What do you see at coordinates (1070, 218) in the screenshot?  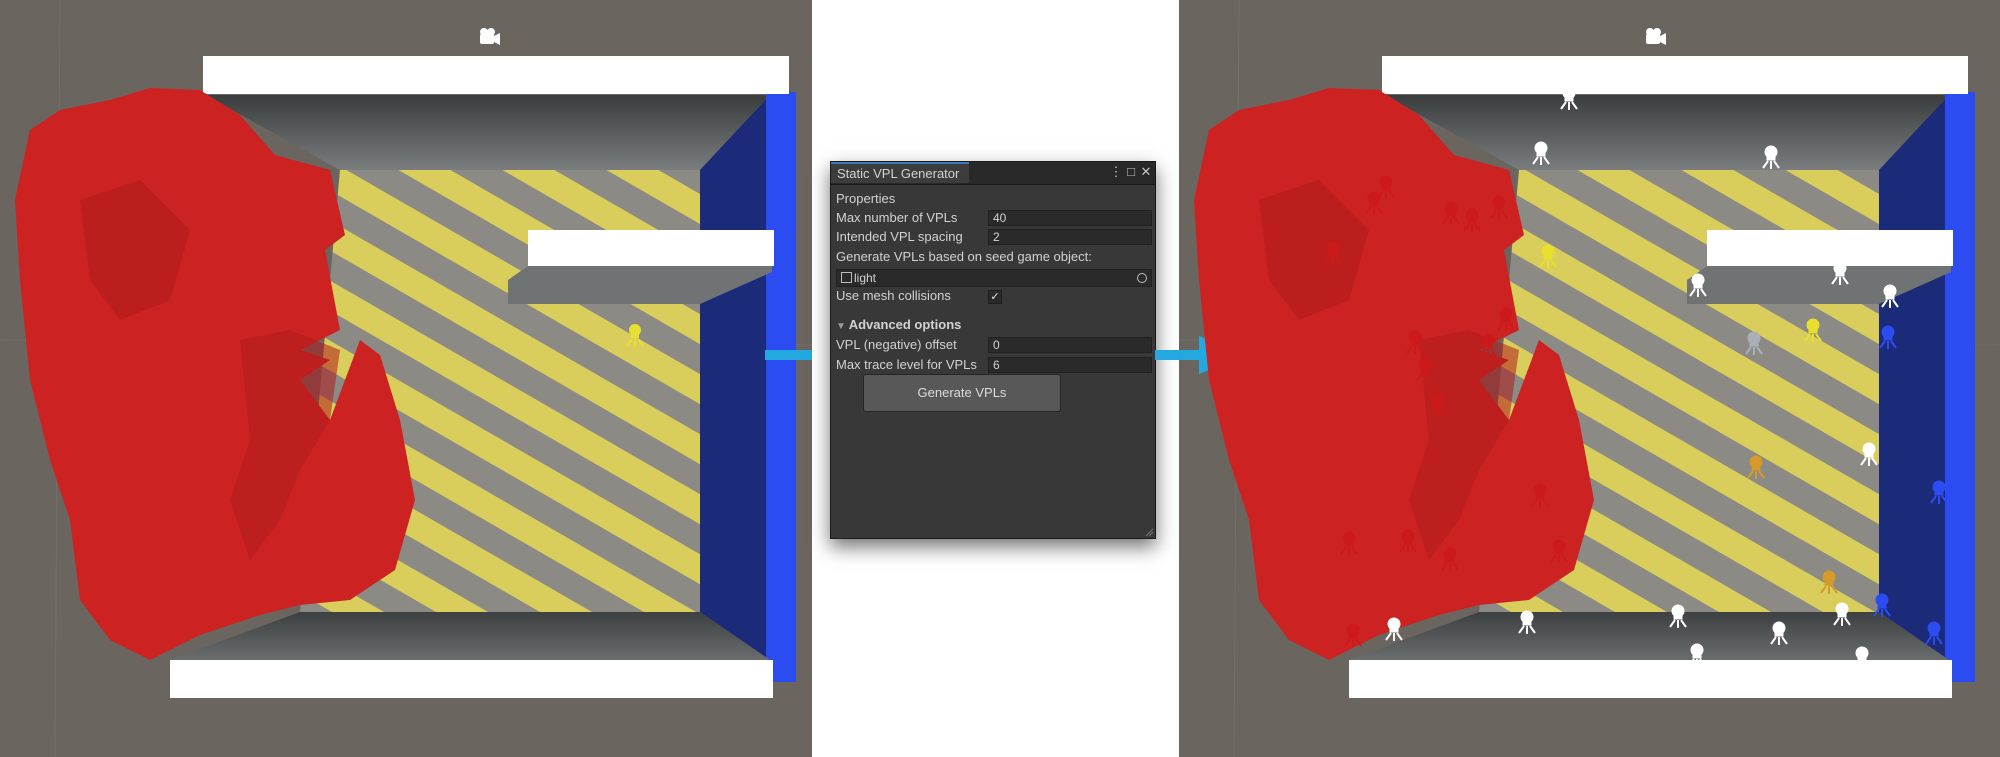 I see `max-vpls-input: 40` at bounding box center [1070, 218].